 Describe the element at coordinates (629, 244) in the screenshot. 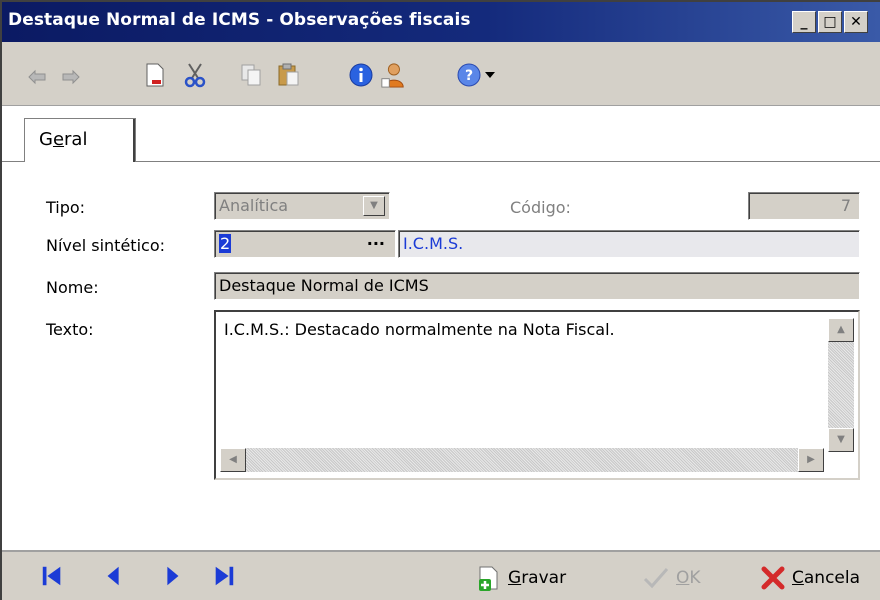

I see `nivel-description: I.C.M.S.` at that location.